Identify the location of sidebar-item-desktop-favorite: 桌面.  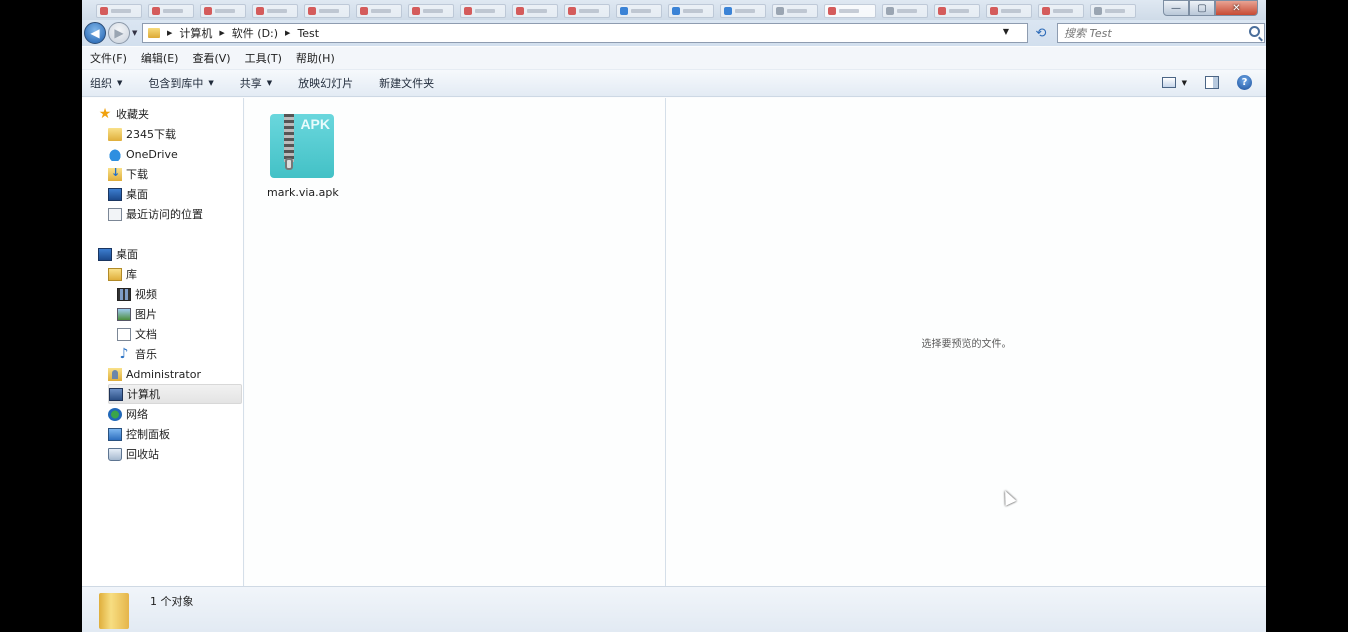
(188, 194).